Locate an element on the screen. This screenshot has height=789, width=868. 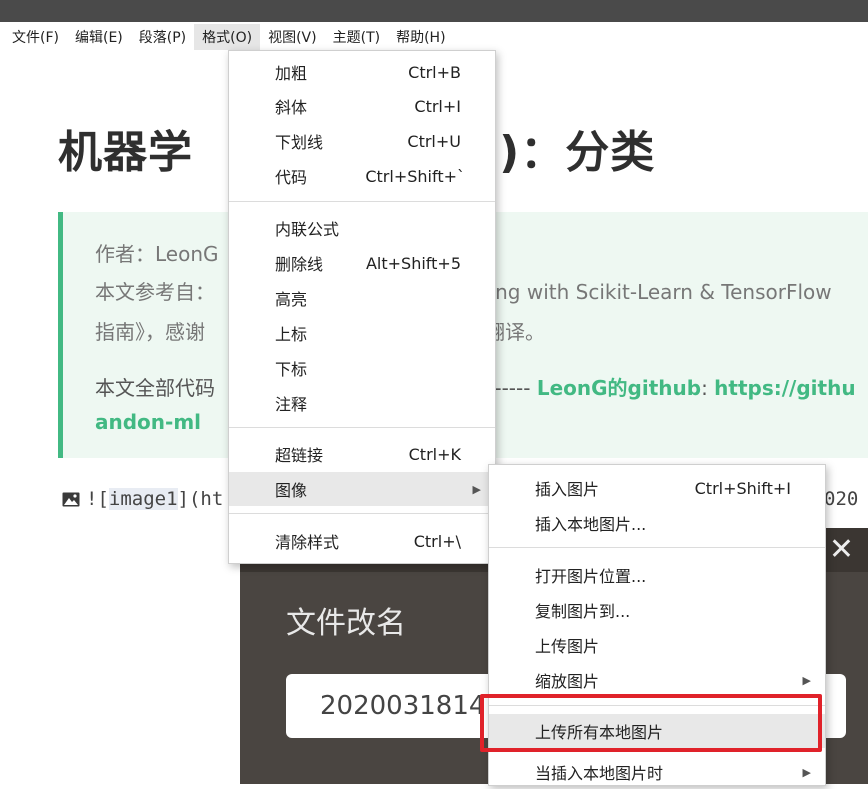
menu-item-inline-math: 内联公式 is located at coordinates (362, 228).